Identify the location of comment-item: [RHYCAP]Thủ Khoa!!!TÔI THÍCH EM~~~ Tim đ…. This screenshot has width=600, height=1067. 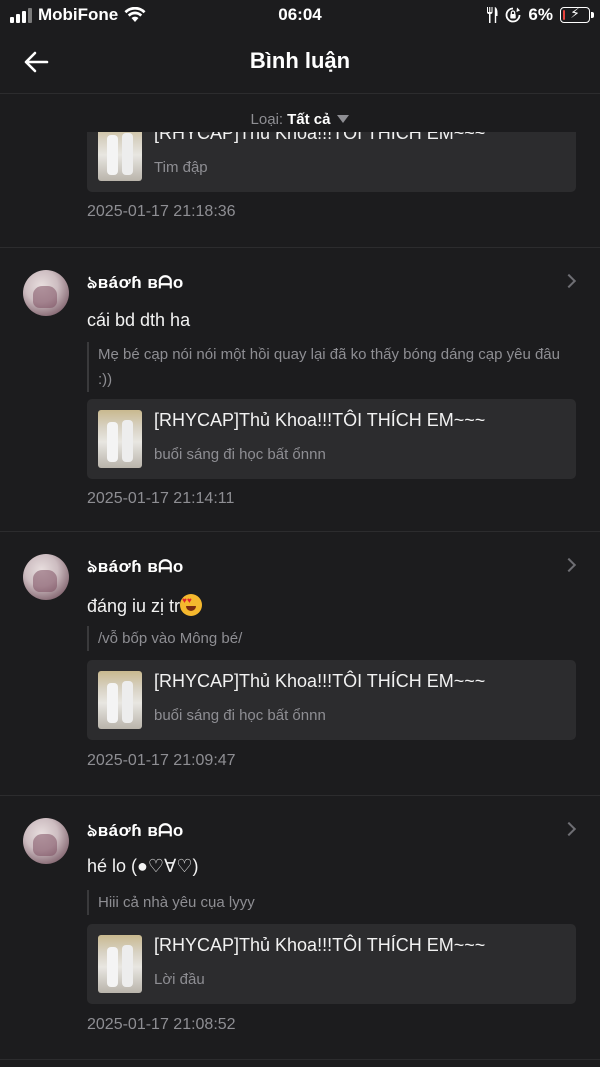
(300, 190).